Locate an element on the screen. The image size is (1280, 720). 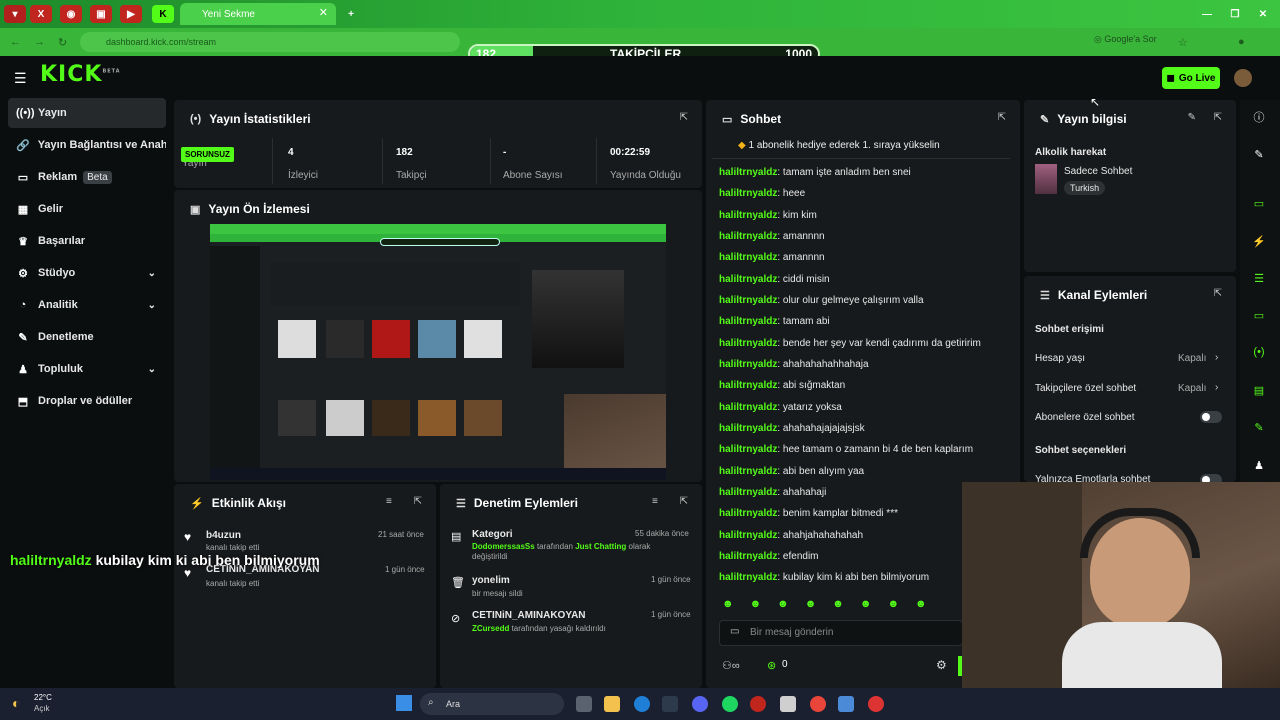
info-icon: ⓘ is located at coordinates (1259, 117).